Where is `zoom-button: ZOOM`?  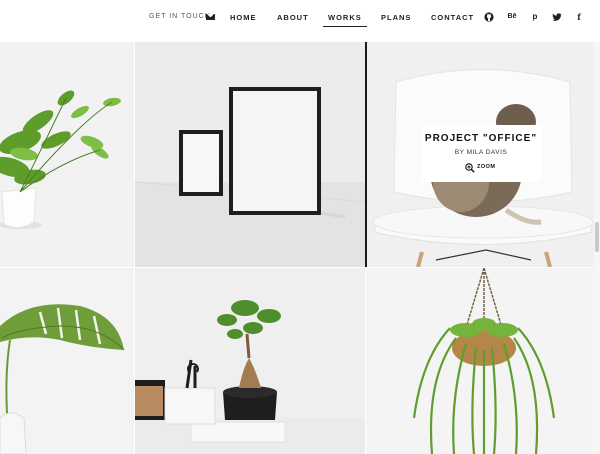
zoom-button: ZOOM is located at coordinates (482, 168).